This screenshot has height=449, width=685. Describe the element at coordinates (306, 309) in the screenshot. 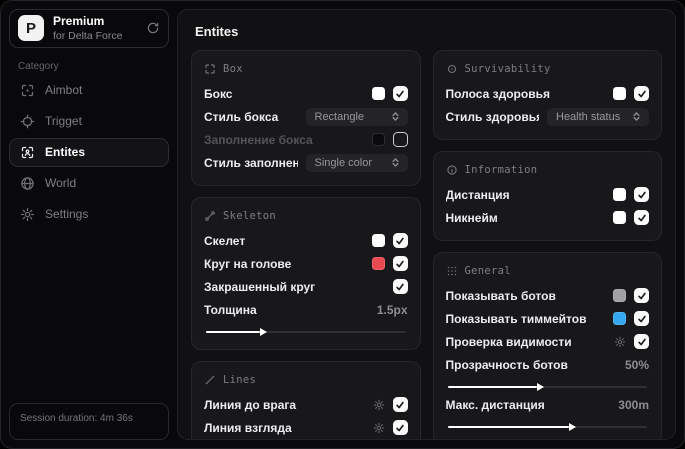

I see `setting-row: Толщина 1.5px` at that location.